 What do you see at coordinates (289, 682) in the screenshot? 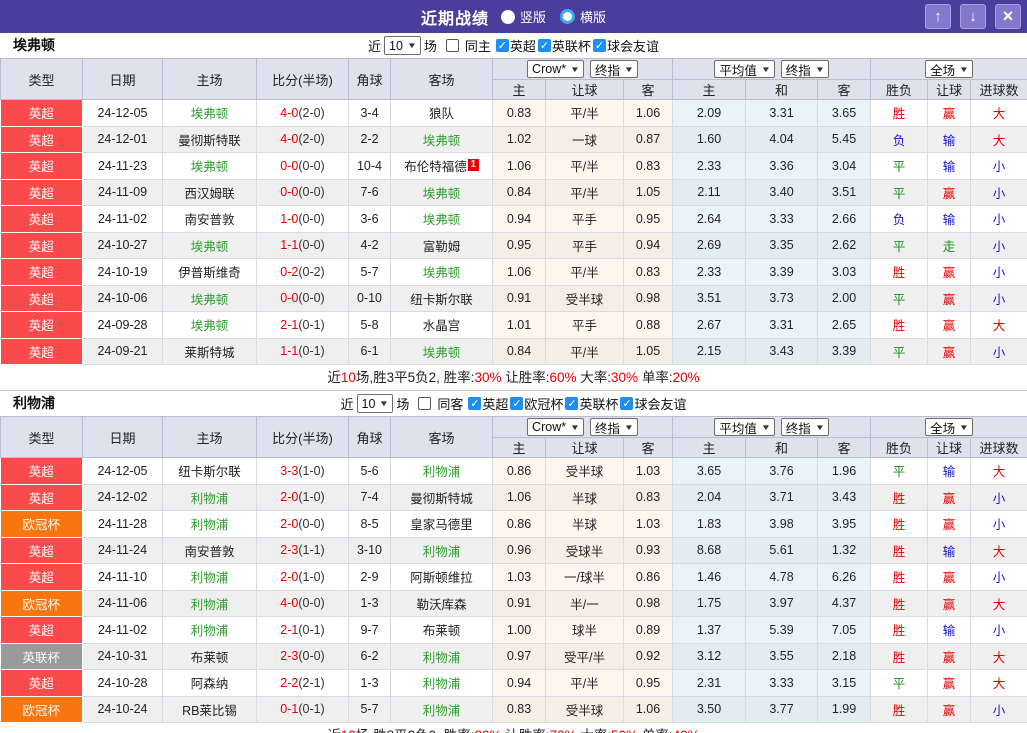
I see `fulltime-score: 2-2` at bounding box center [289, 682].